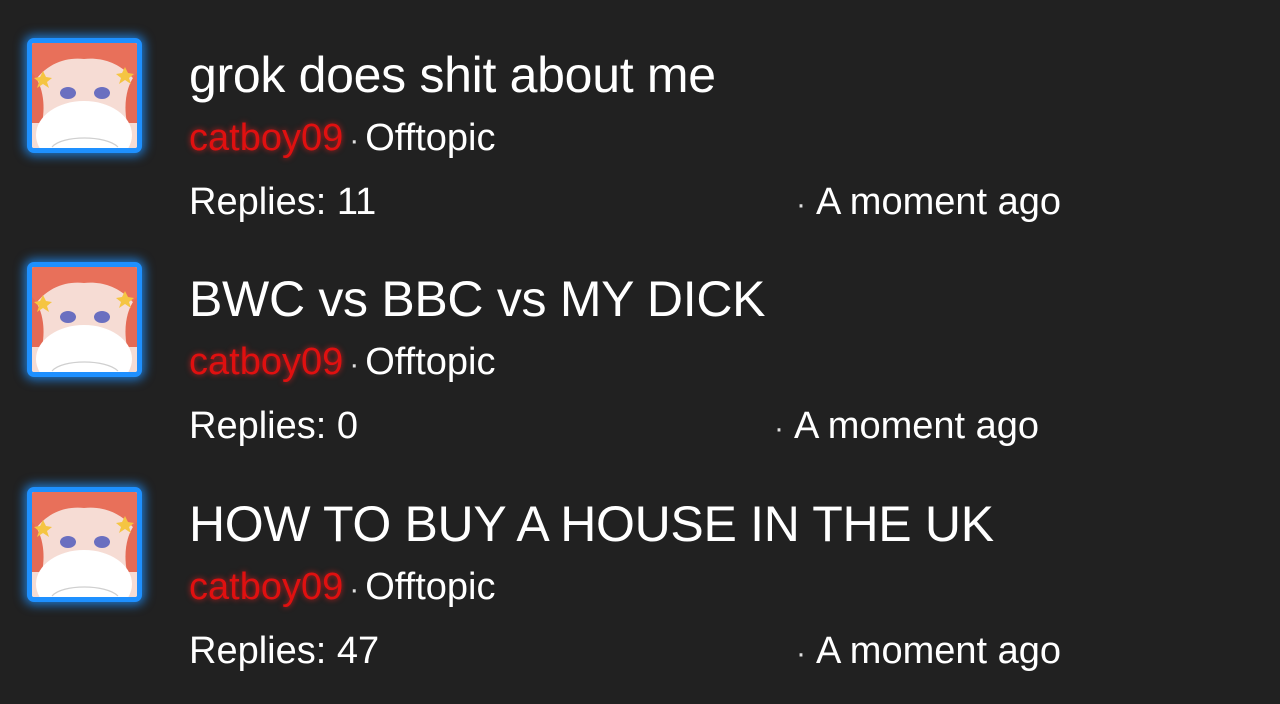 Image resolution: width=1280 pixels, height=704 pixels. Describe the element at coordinates (283, 202) in the screenshot. I see `reply-count: Replies: 11` at that location.